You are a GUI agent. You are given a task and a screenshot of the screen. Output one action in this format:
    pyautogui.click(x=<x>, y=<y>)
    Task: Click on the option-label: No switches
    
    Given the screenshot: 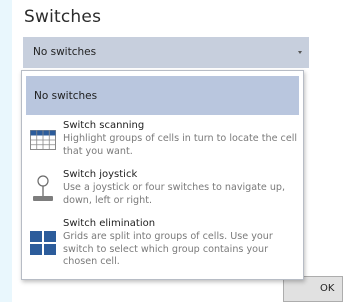 What is the action you would take?
    pyautogui.click(x=66, y=96)
    